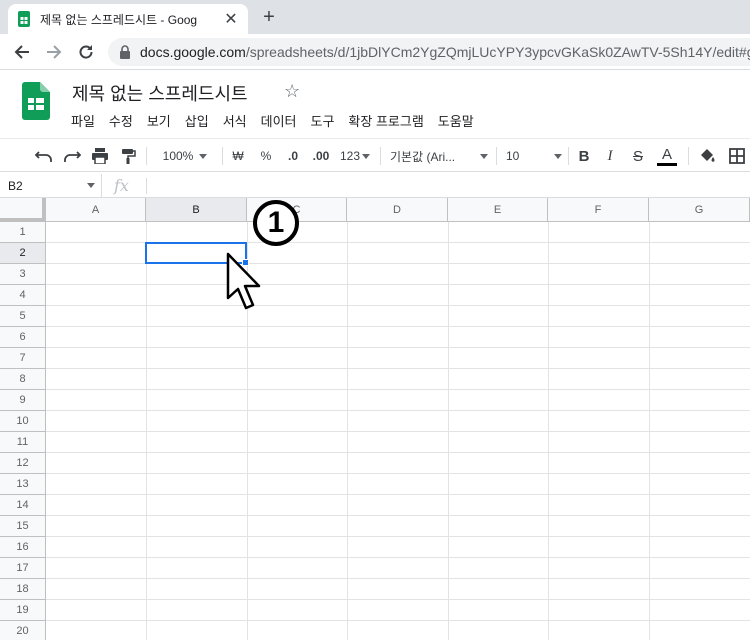  I want to click on plus-icon: +, so click(269, 17).